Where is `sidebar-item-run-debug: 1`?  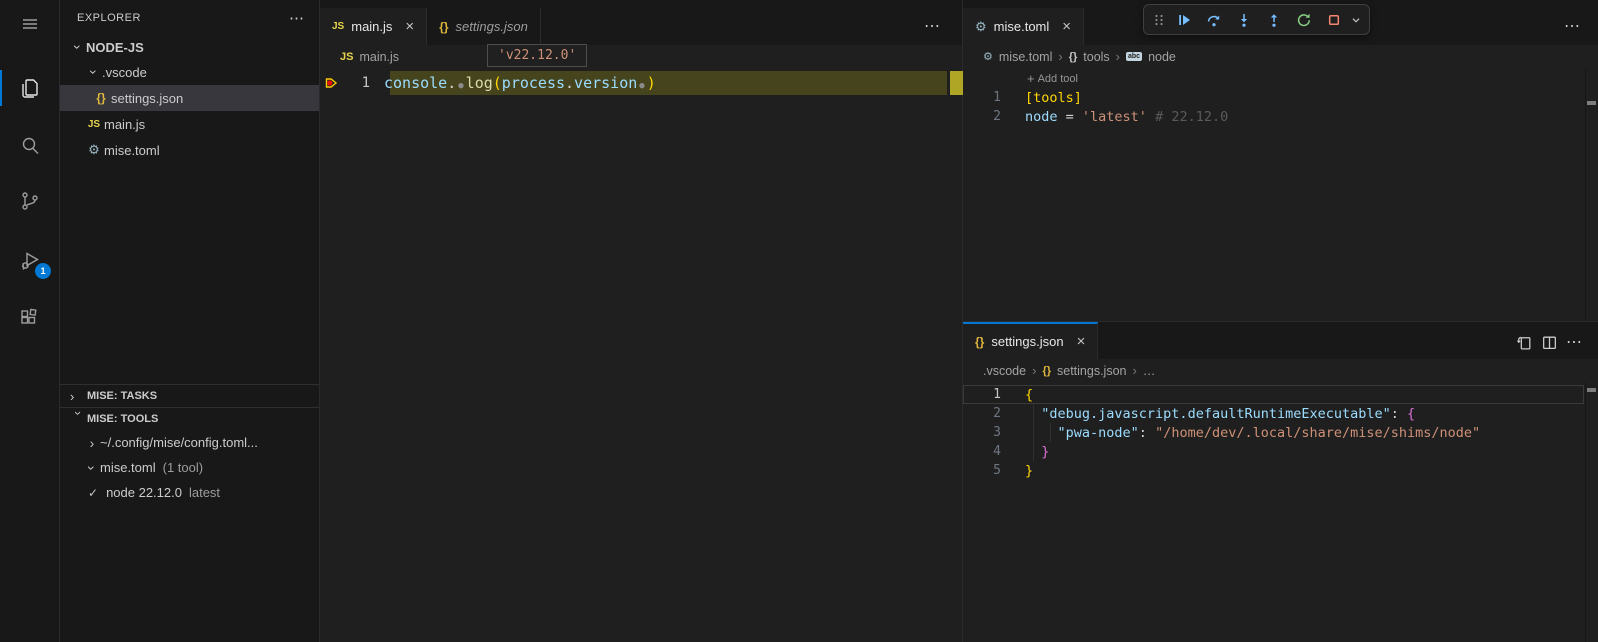
sidebar-item-run-debug: 1 is located at coordinates (30, 261).